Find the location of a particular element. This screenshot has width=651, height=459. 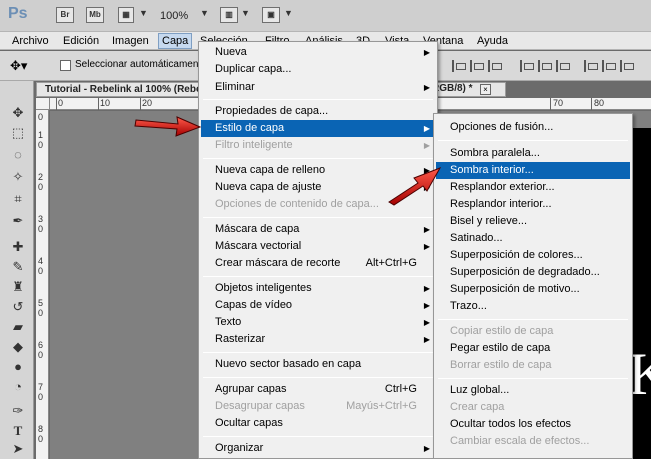

eyedropper-tool-icon: ✒ is located at coordinates (18, 221).